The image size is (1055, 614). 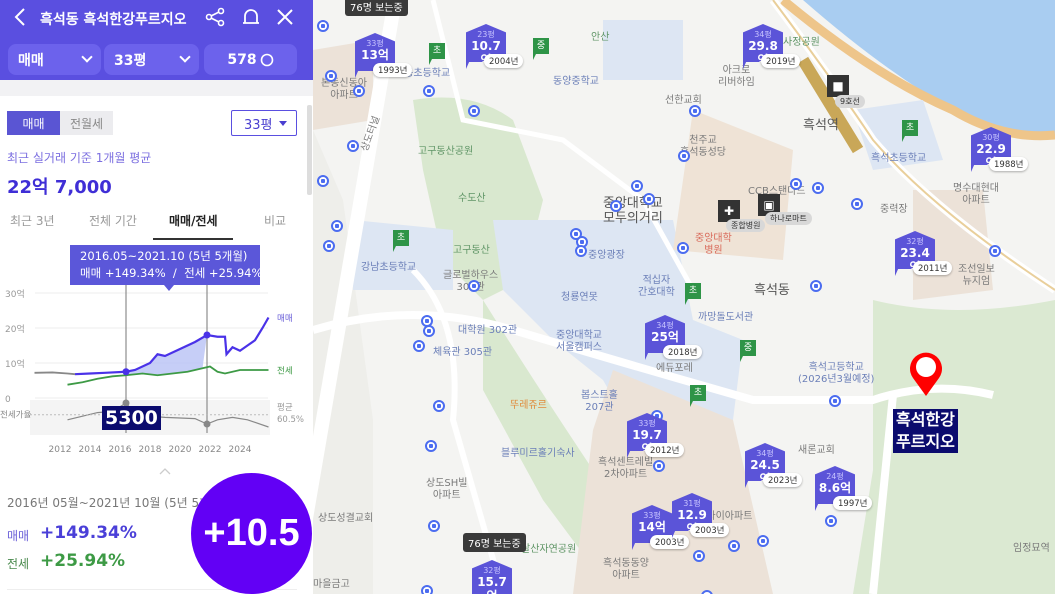 What do you see at coordinates (898, 159) in the screenshot?
I see `map-place-label: 흑석초등학교` at bounding box center [898, 159].